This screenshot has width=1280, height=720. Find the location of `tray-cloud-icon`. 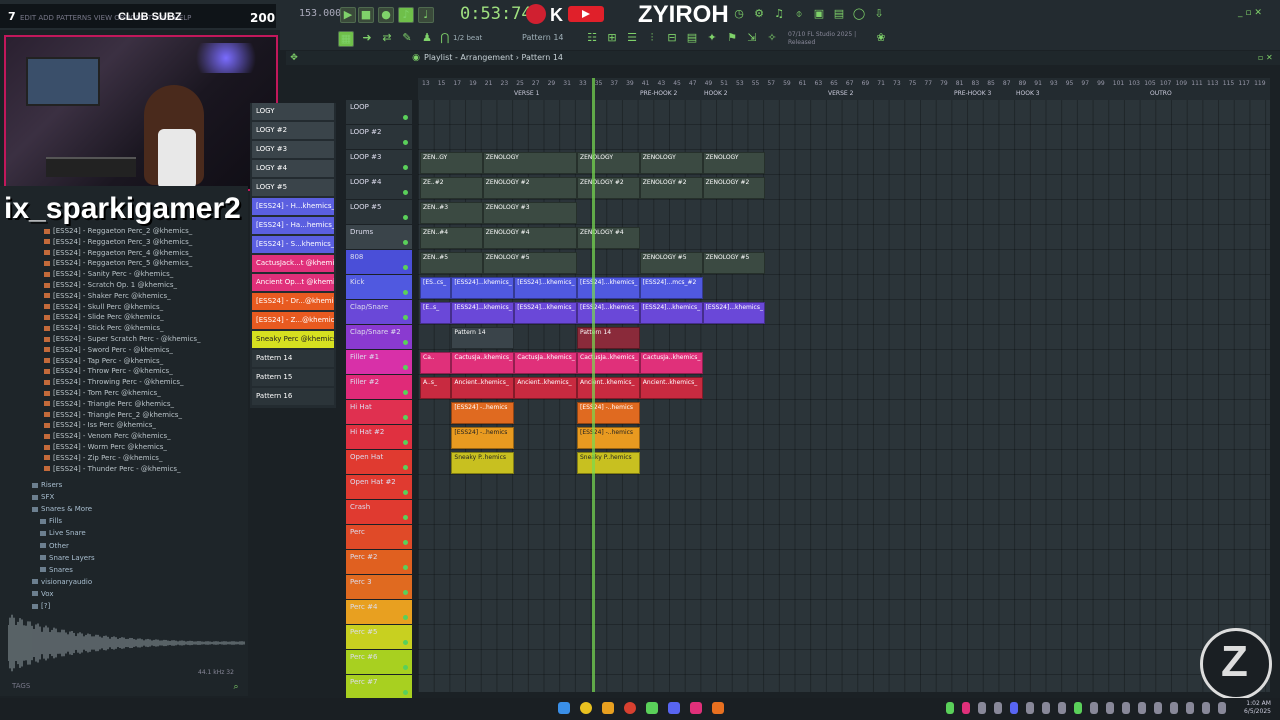

tray-cloud-icon is located at coordinates (1030, 708).